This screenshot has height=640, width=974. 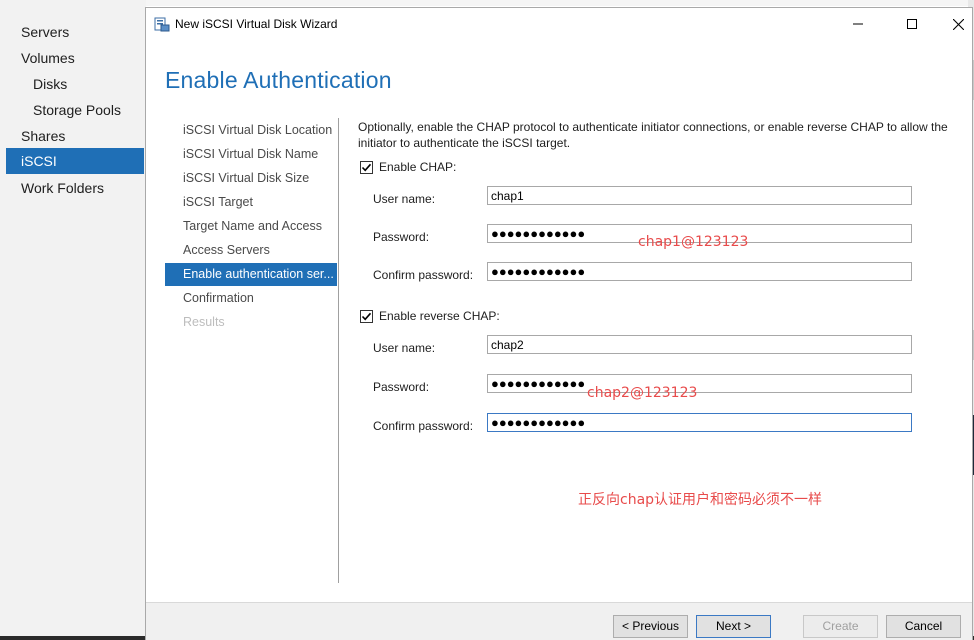 I want to click on step-target-name-access: Target Name and Access, so click(x=251, y=226).